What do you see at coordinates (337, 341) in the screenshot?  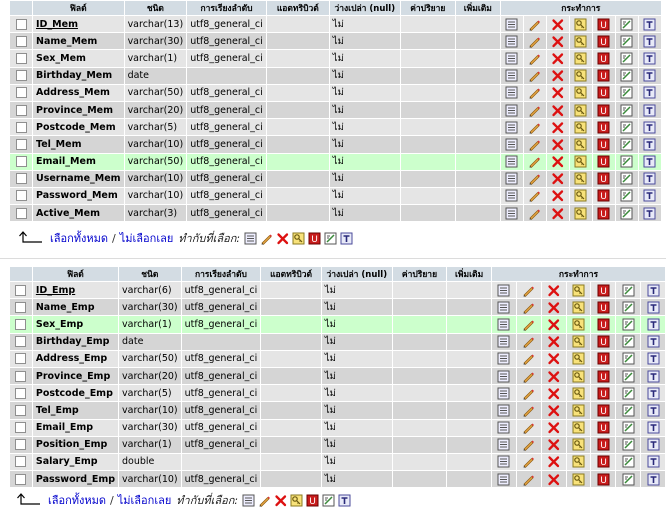 I see `table-row: Birthday_Emp date ไม่ U` at bounding box center [337, 341].